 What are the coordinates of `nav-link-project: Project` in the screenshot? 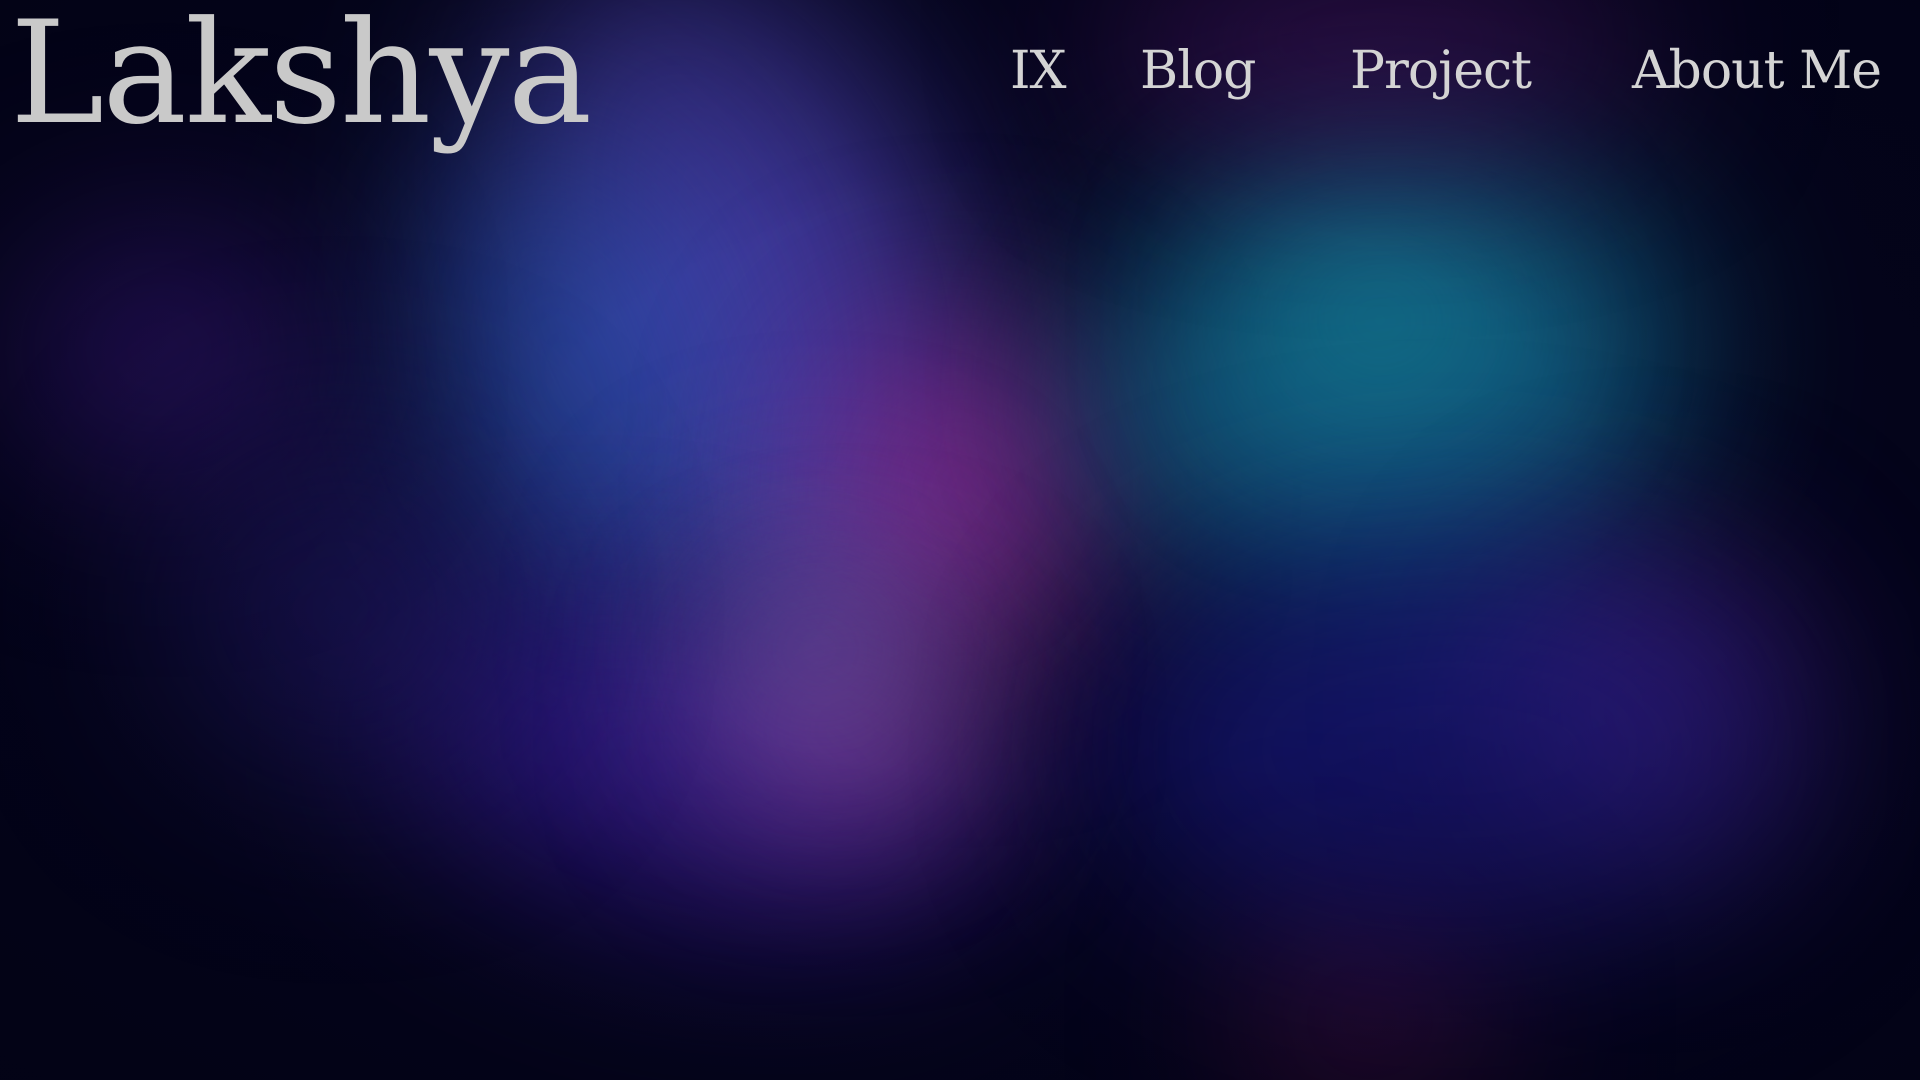 It's located at (1441, 71).